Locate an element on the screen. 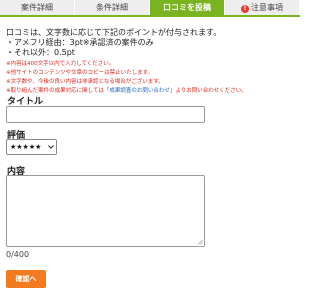 The height and width of the screenshot is (288, 320). tab-notes-label: 注意事項 is located at coordinates (267, 7).